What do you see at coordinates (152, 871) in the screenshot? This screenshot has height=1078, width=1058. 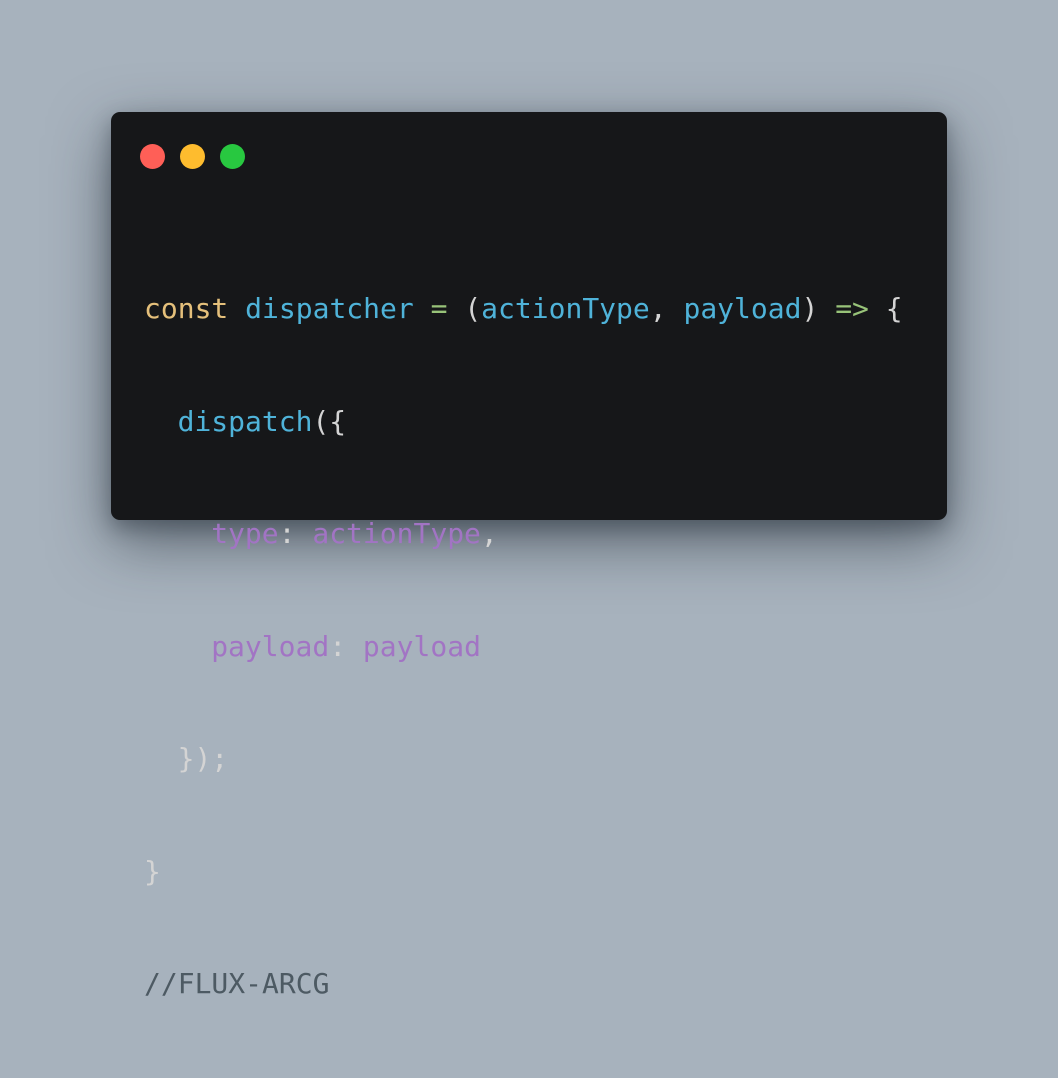 I see `function-close-brace: }` at bounding box center [152, 871].